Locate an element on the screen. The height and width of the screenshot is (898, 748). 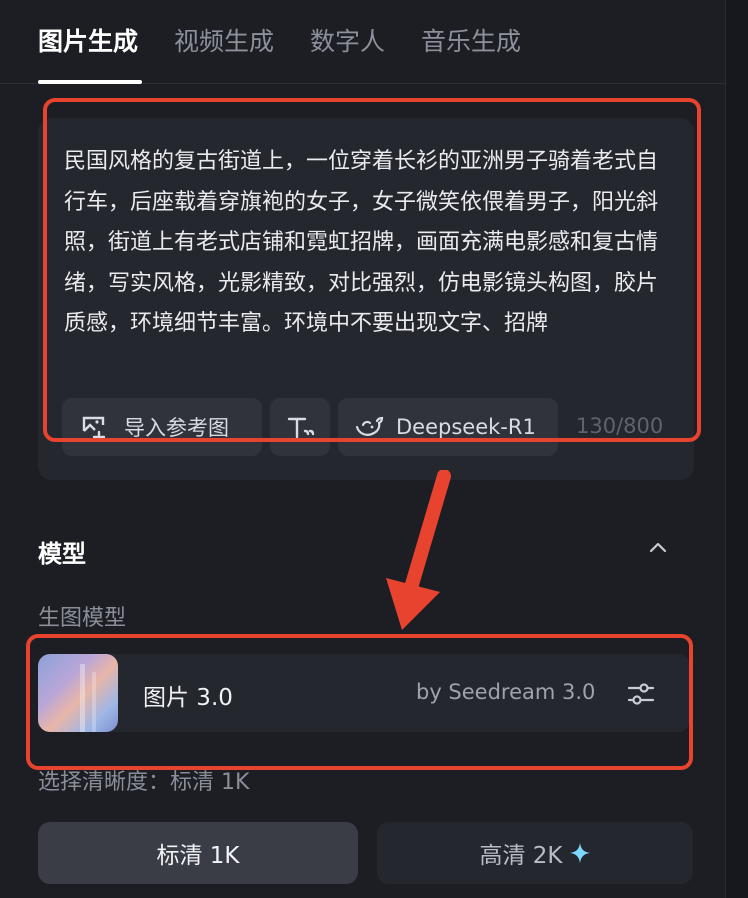
tab-video-generation: 视频生成 is located at coordinates (224, 40).